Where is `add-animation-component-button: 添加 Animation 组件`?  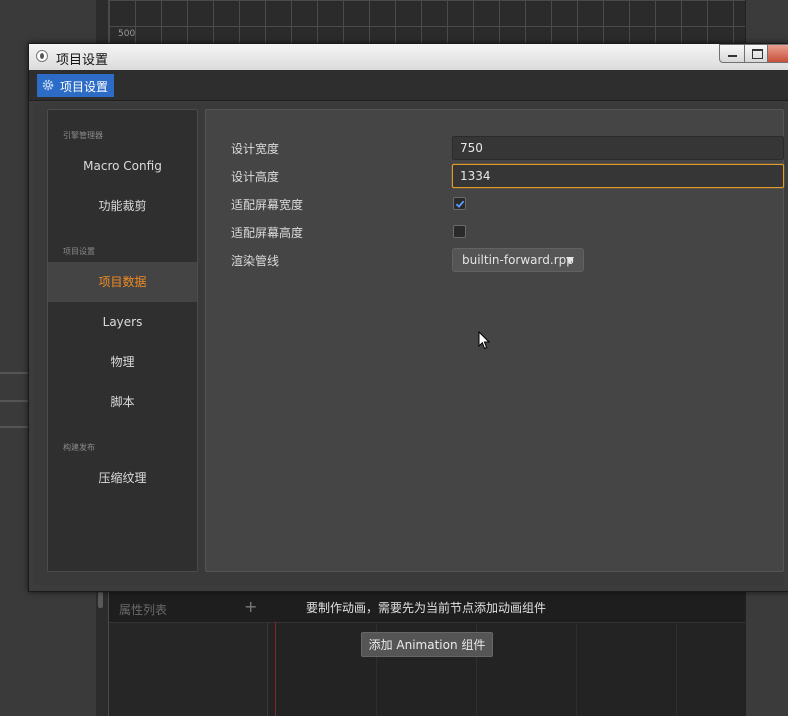
add-animation-component-button: 添加 Animation 组件 is located at coordinates (427, 644).